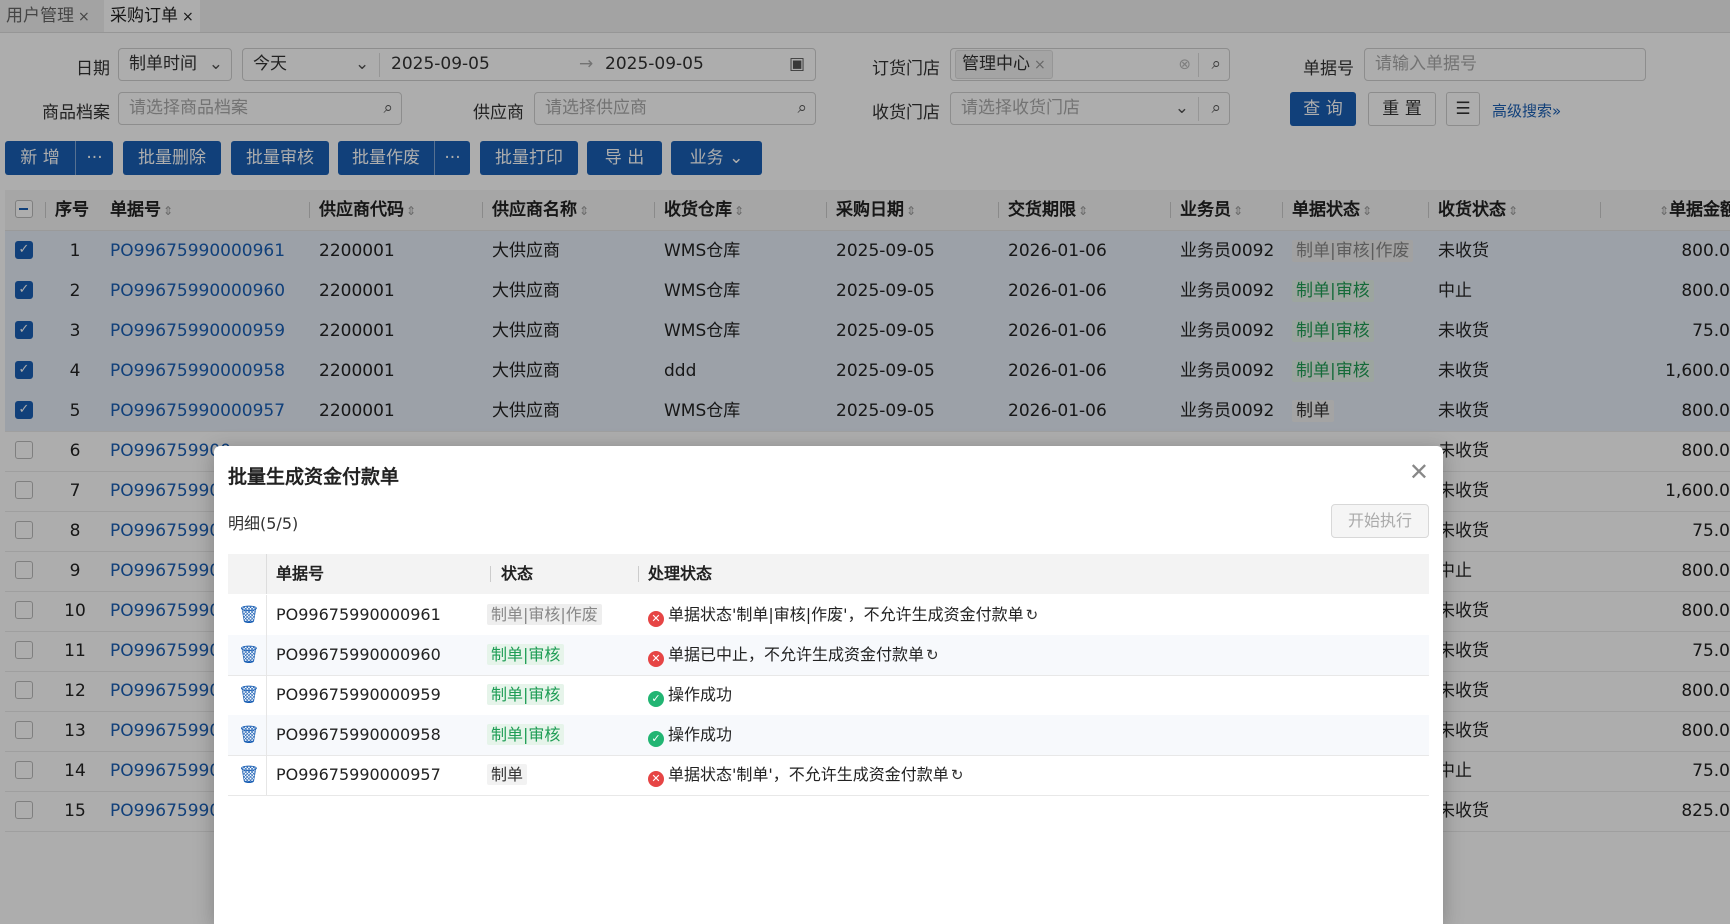  I want to click on start-execute-button: 开始执行, so click(1380, 521).